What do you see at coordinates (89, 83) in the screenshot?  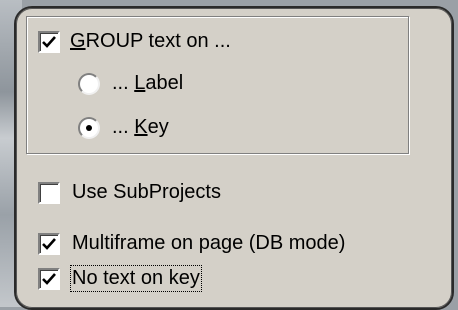 I see `radio-label-button` at bounding box center [89, 83].